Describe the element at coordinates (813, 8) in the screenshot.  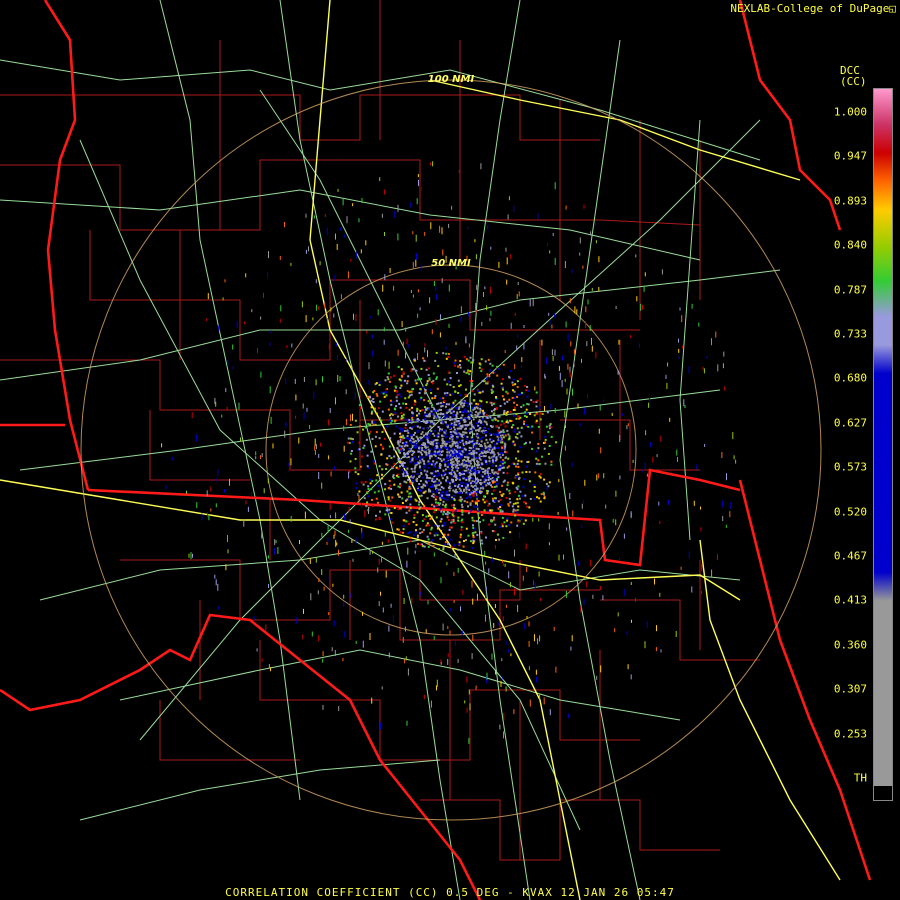
I see `credit-text: NEXLAB-College of DuPage◱` at that location.